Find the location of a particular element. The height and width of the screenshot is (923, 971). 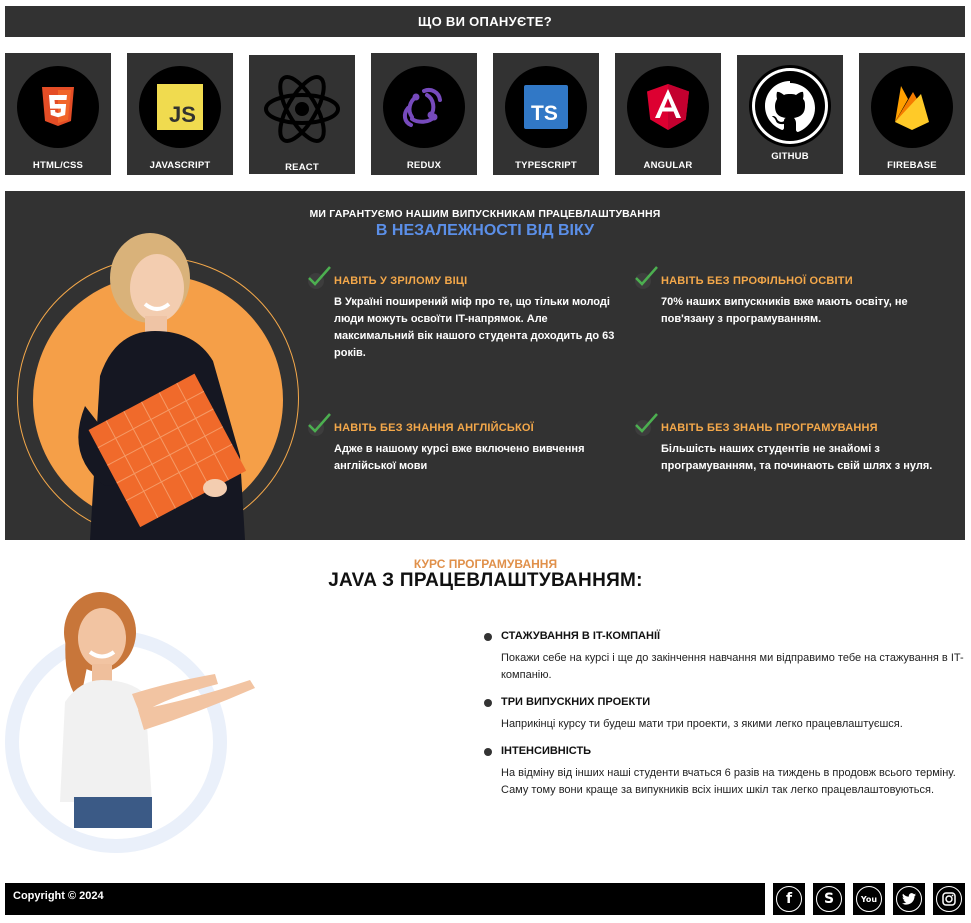

instagram-link is located at coordinates (949, 899).